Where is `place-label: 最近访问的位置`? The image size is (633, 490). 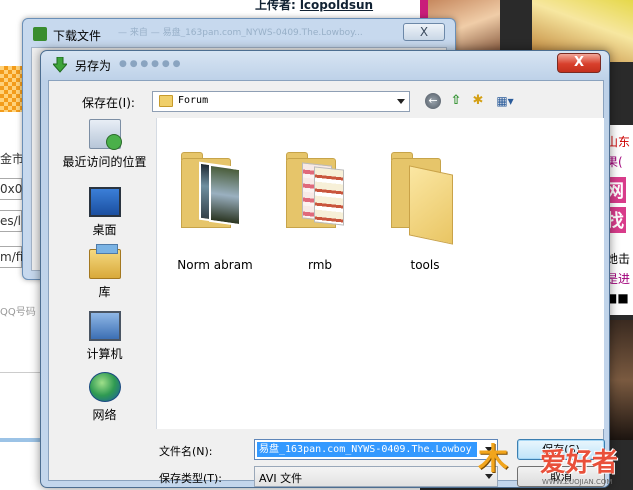
place-label: 最近访问的位置 is located at coordinates (104, 162).